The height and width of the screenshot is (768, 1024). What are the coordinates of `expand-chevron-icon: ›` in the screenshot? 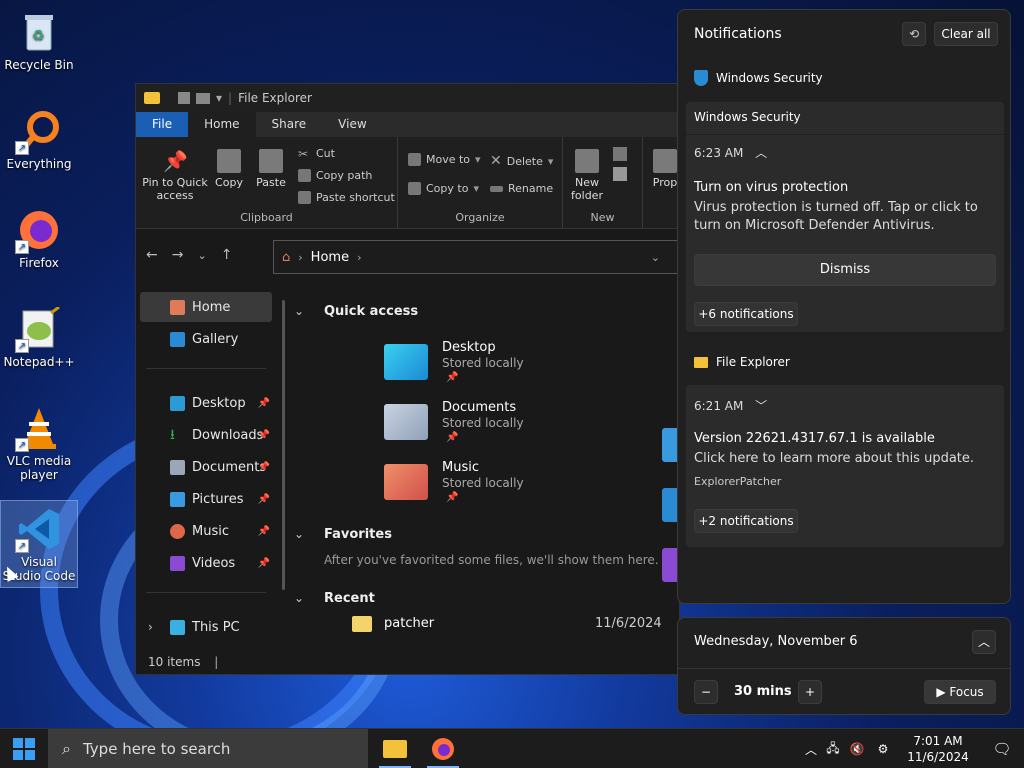 It's located at (150, 627).